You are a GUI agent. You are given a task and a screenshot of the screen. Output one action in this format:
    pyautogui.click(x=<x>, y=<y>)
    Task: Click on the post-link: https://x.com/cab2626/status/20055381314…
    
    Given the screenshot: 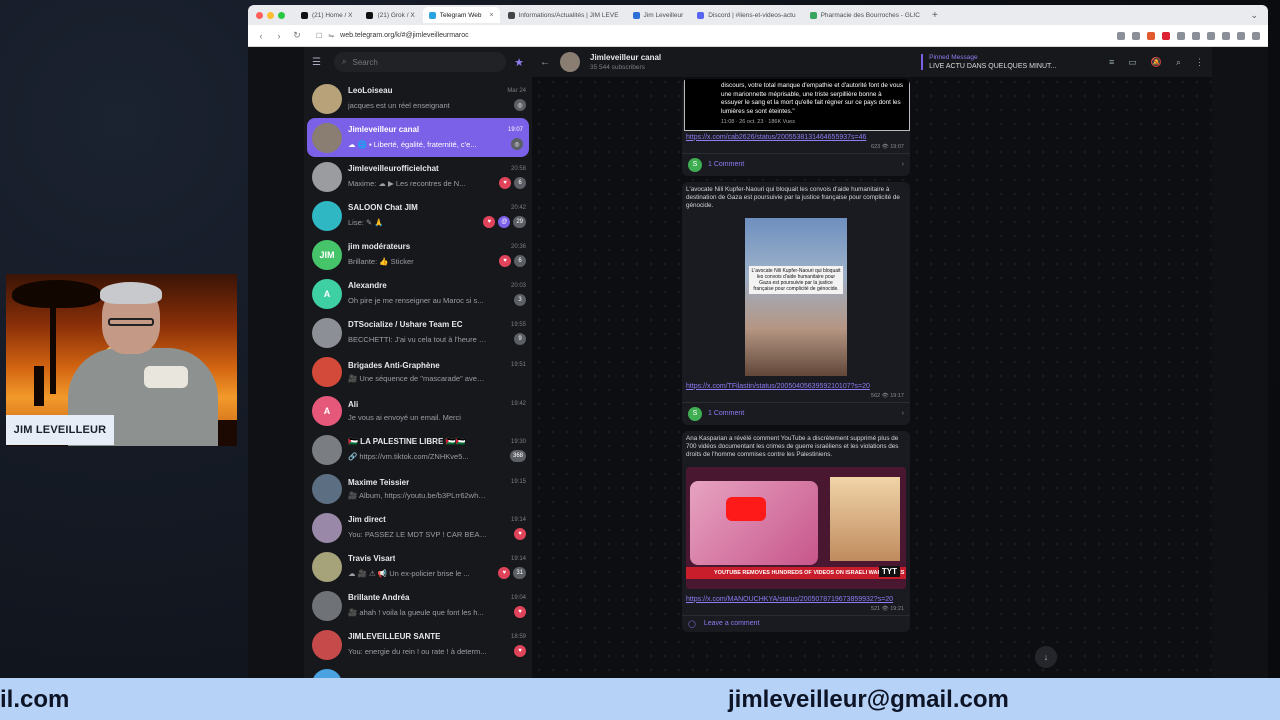 What is the action you would take?
    pyautogui.click(x=796, y=137)
    